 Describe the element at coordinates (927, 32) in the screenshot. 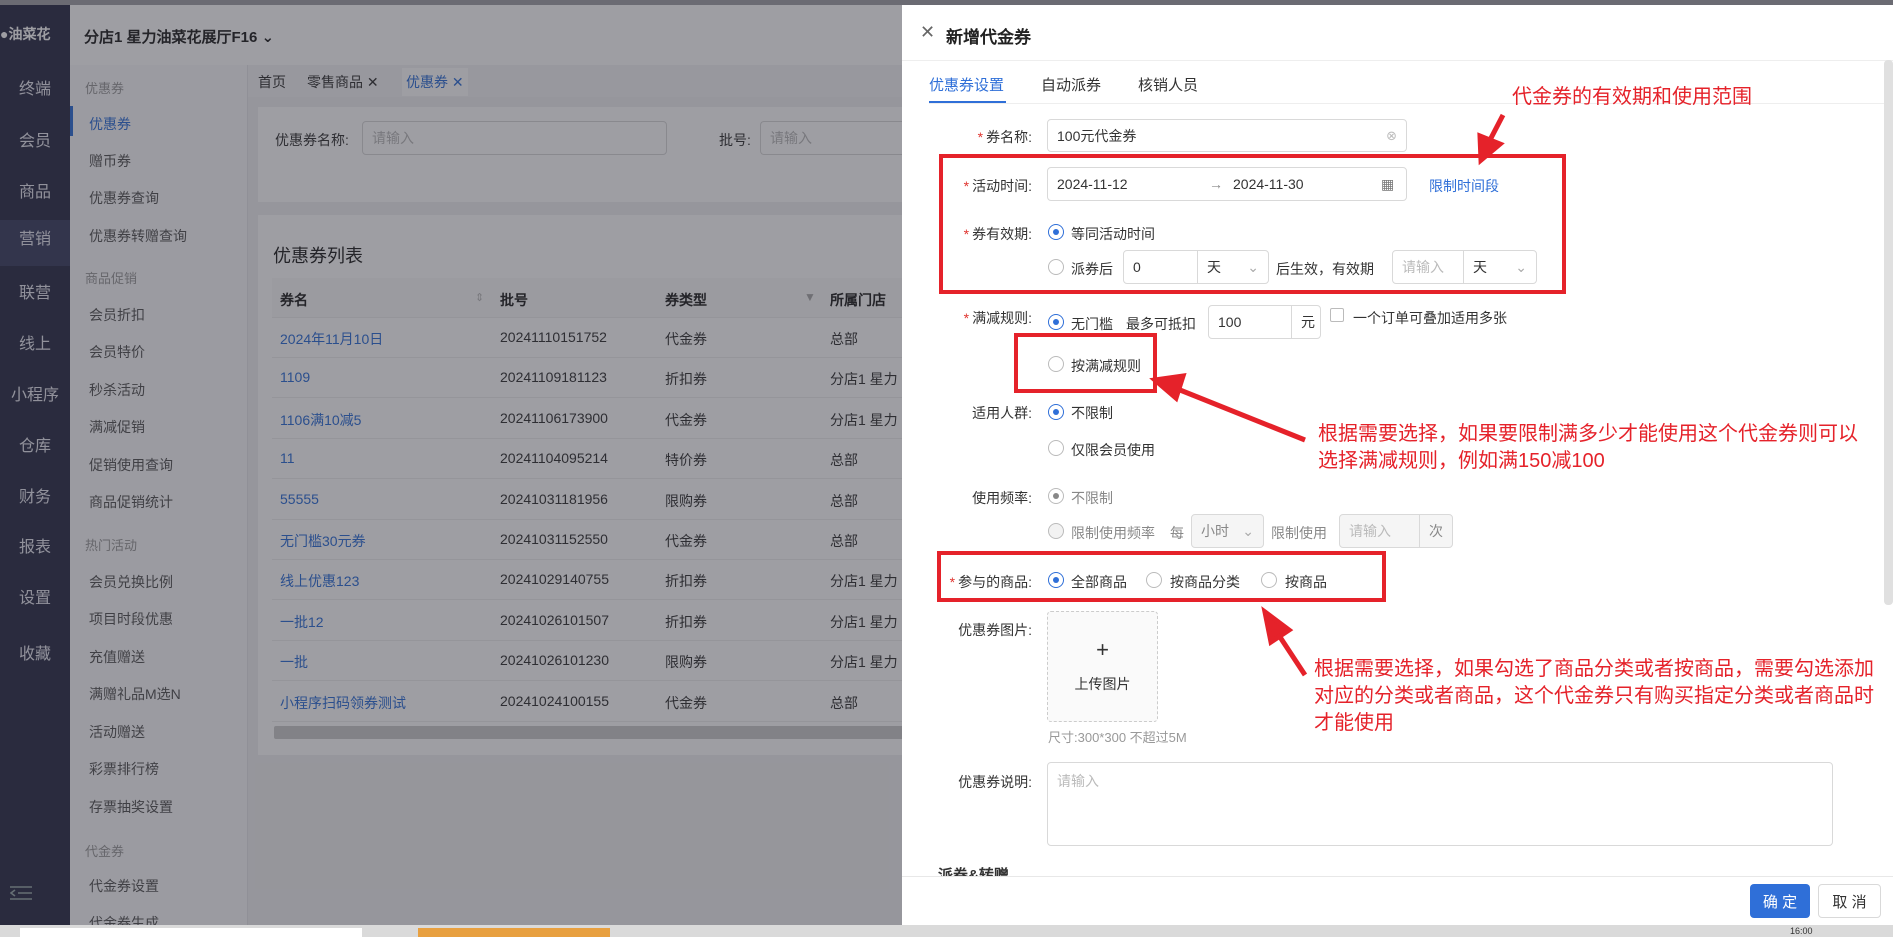

I see `close-icon: ✕` at that location.